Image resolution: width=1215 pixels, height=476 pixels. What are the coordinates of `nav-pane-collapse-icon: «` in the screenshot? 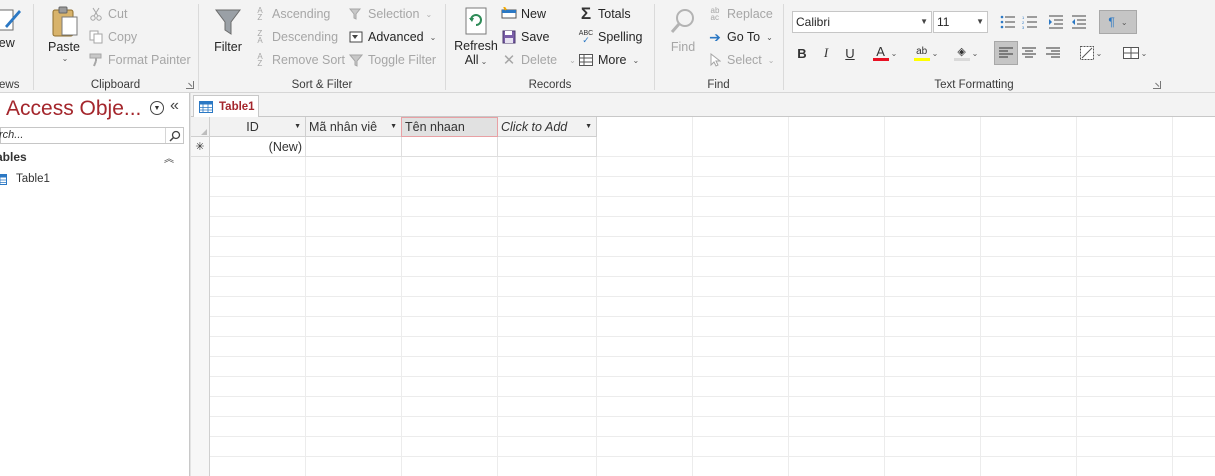 It's located at (174, 106).